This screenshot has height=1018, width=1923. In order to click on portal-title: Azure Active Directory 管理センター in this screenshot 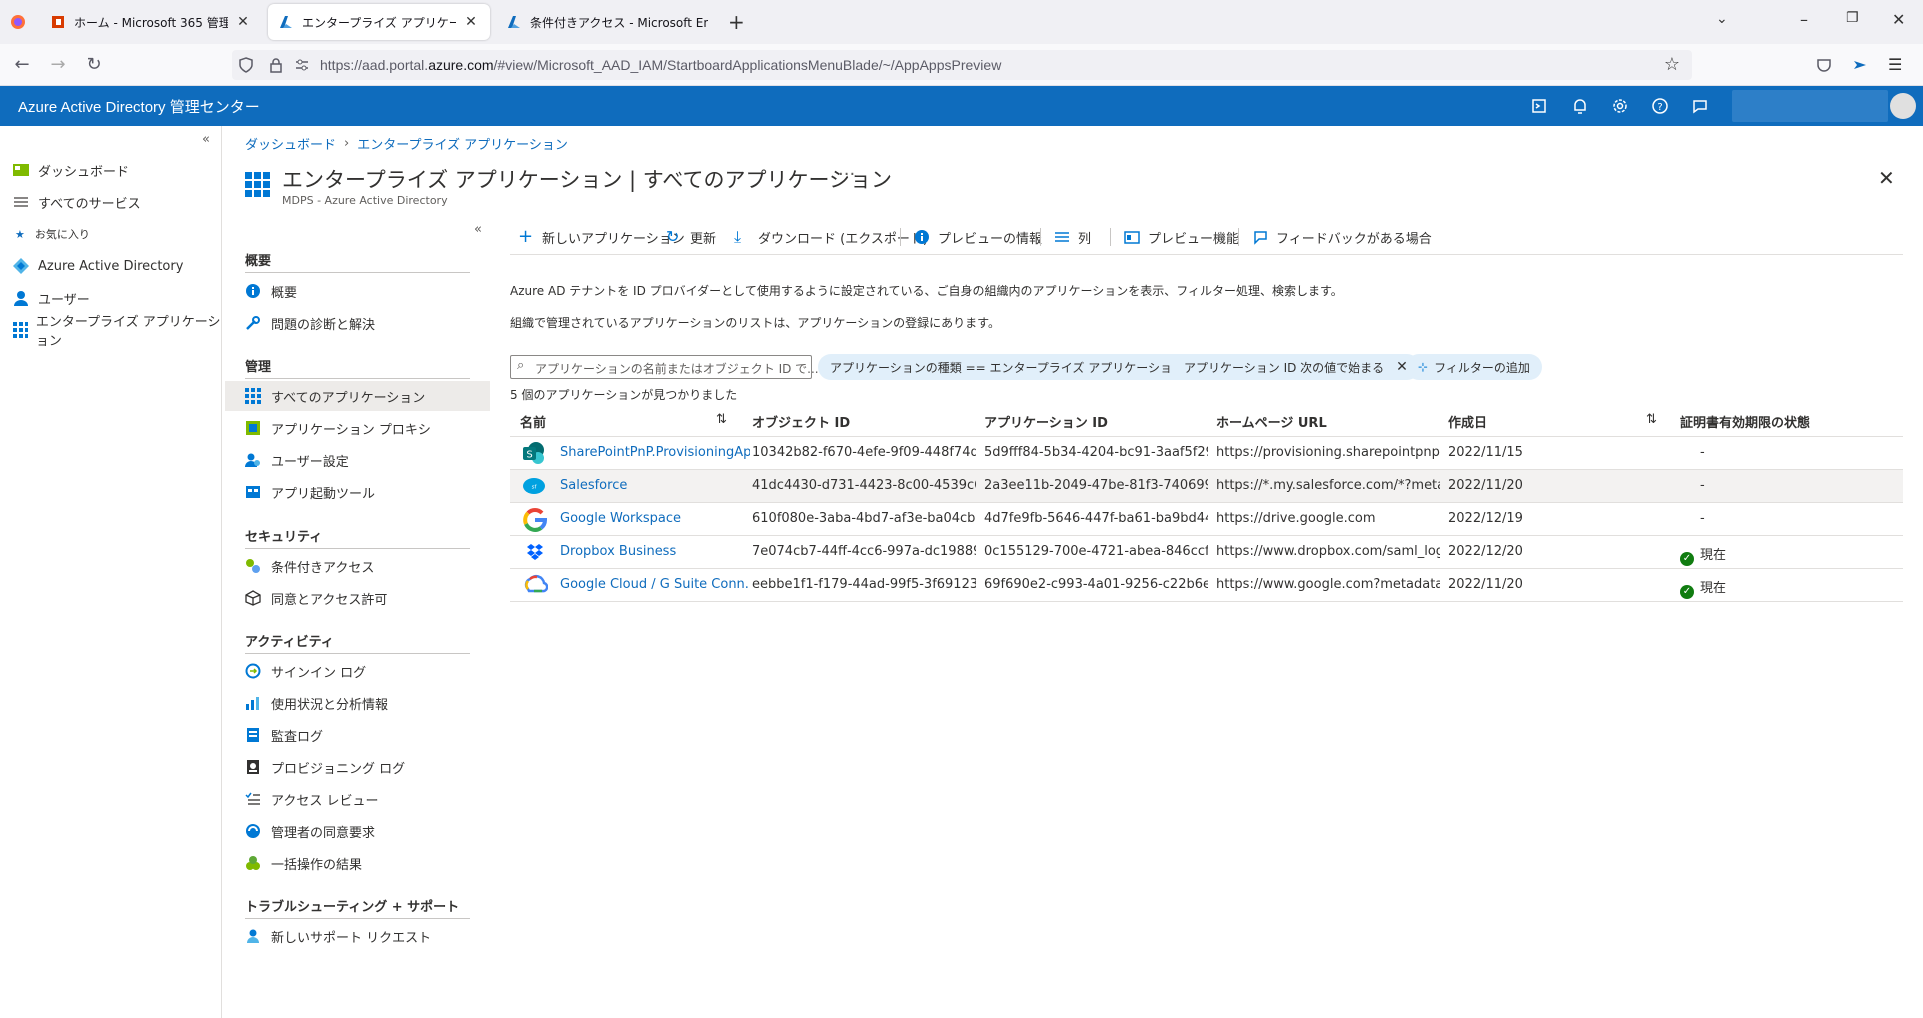, I will do `click(139, 106)`.